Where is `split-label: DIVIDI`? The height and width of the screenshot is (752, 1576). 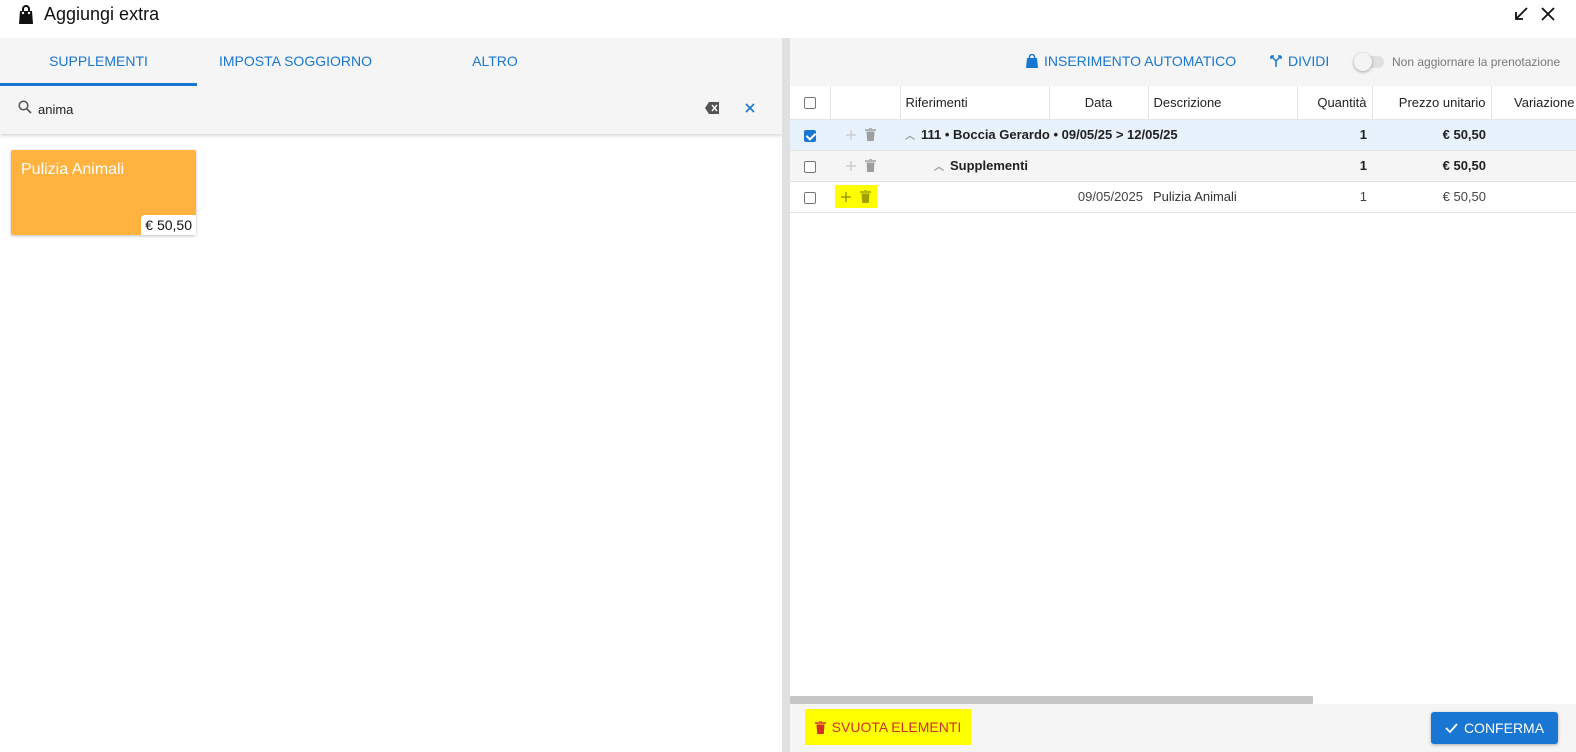 split-label: DIVIDI is located at coordinates (1309, 61).